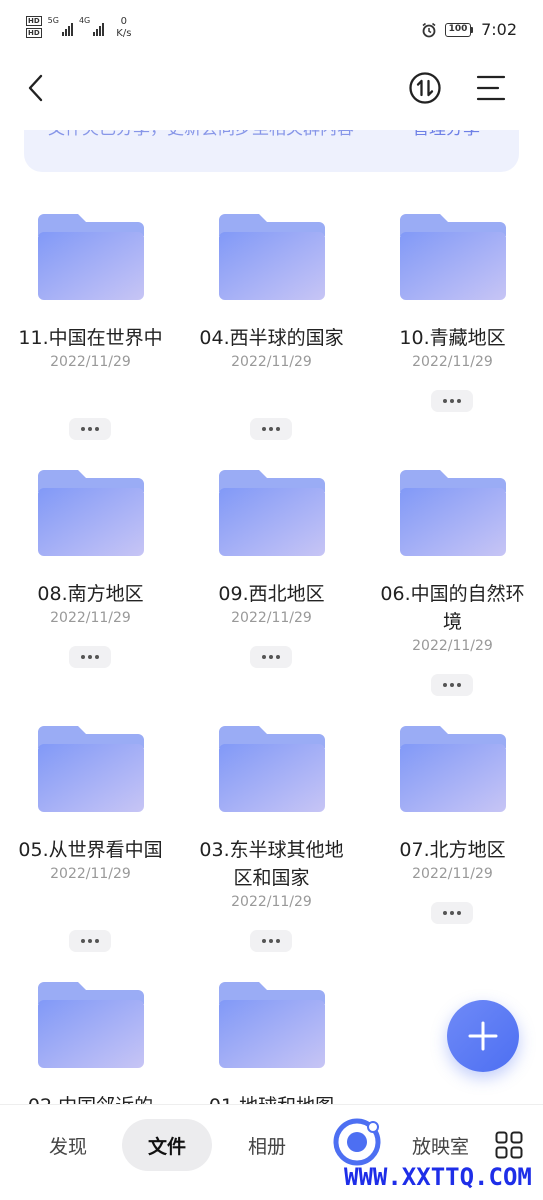  What do you see at coordinates (84, 20) in the screenshot?
I see `network2-label: 4G` at bounding box center [84, 20].